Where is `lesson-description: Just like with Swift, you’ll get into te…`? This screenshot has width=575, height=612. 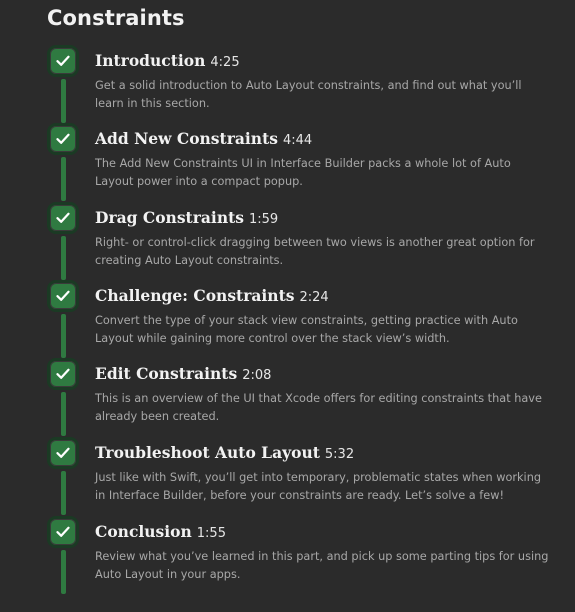 lesson-description: Just like with Swift, you’ll get into te… is located at coordinates (318, 486).